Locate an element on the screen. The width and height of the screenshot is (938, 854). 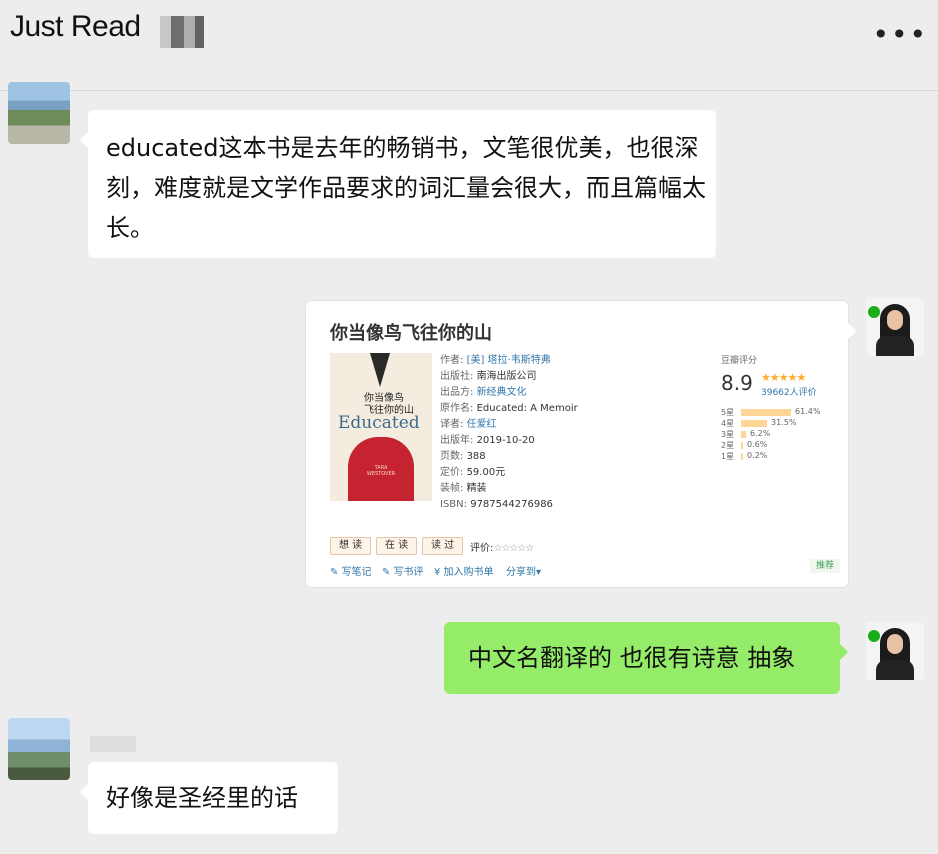
rating-row: 4星 31.5% is located at coordinates (759, 423).